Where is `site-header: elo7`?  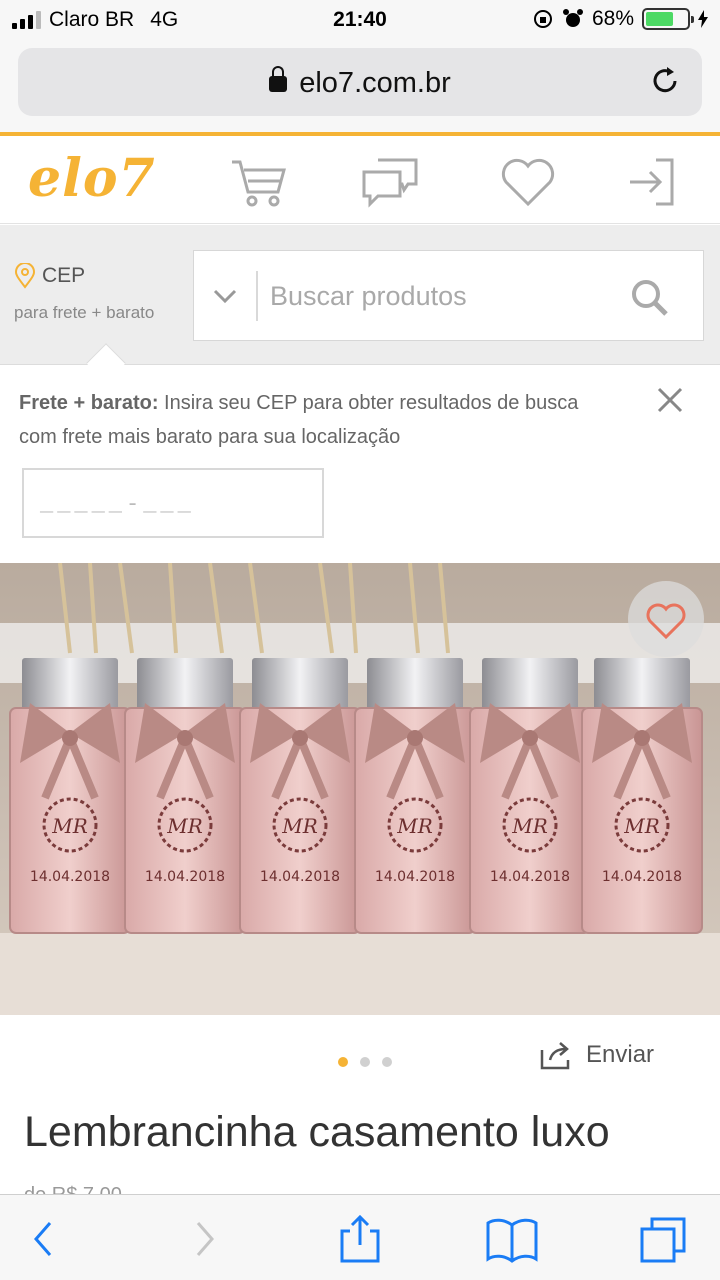 site-header: elo7 is located at coordinates (360, 180).